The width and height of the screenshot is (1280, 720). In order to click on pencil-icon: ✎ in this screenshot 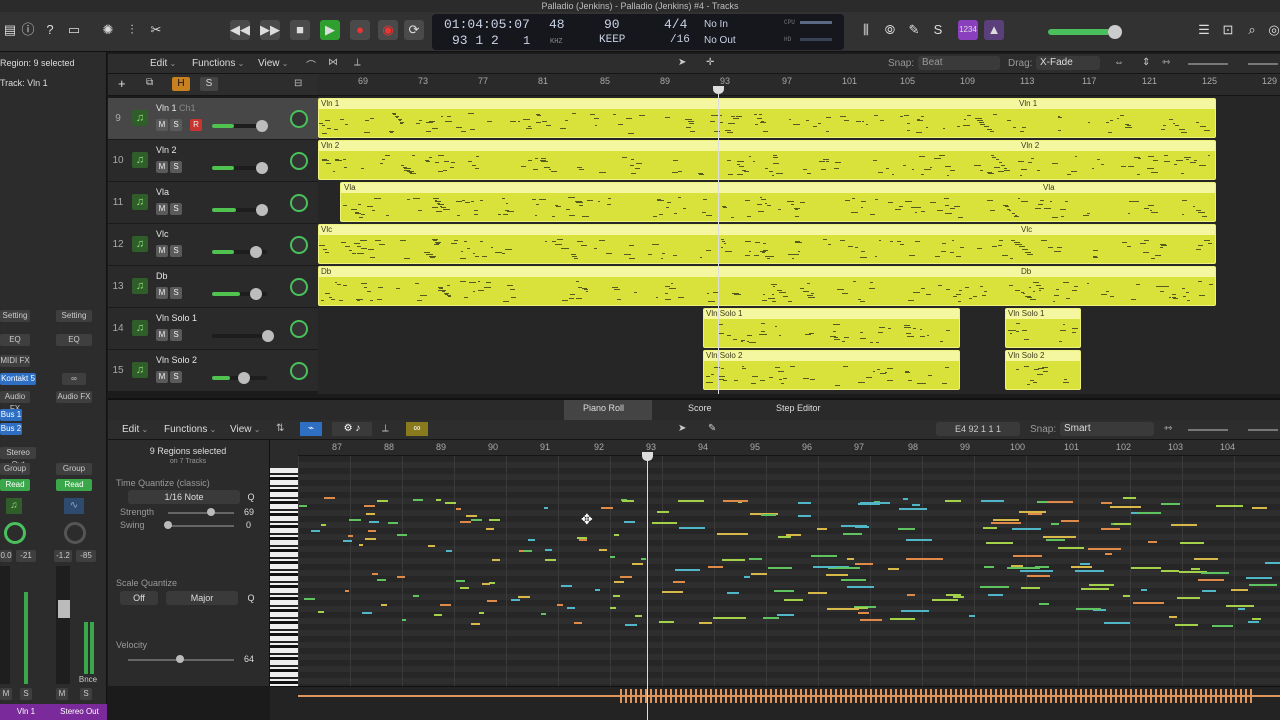, I will do `click(914, 30)`.